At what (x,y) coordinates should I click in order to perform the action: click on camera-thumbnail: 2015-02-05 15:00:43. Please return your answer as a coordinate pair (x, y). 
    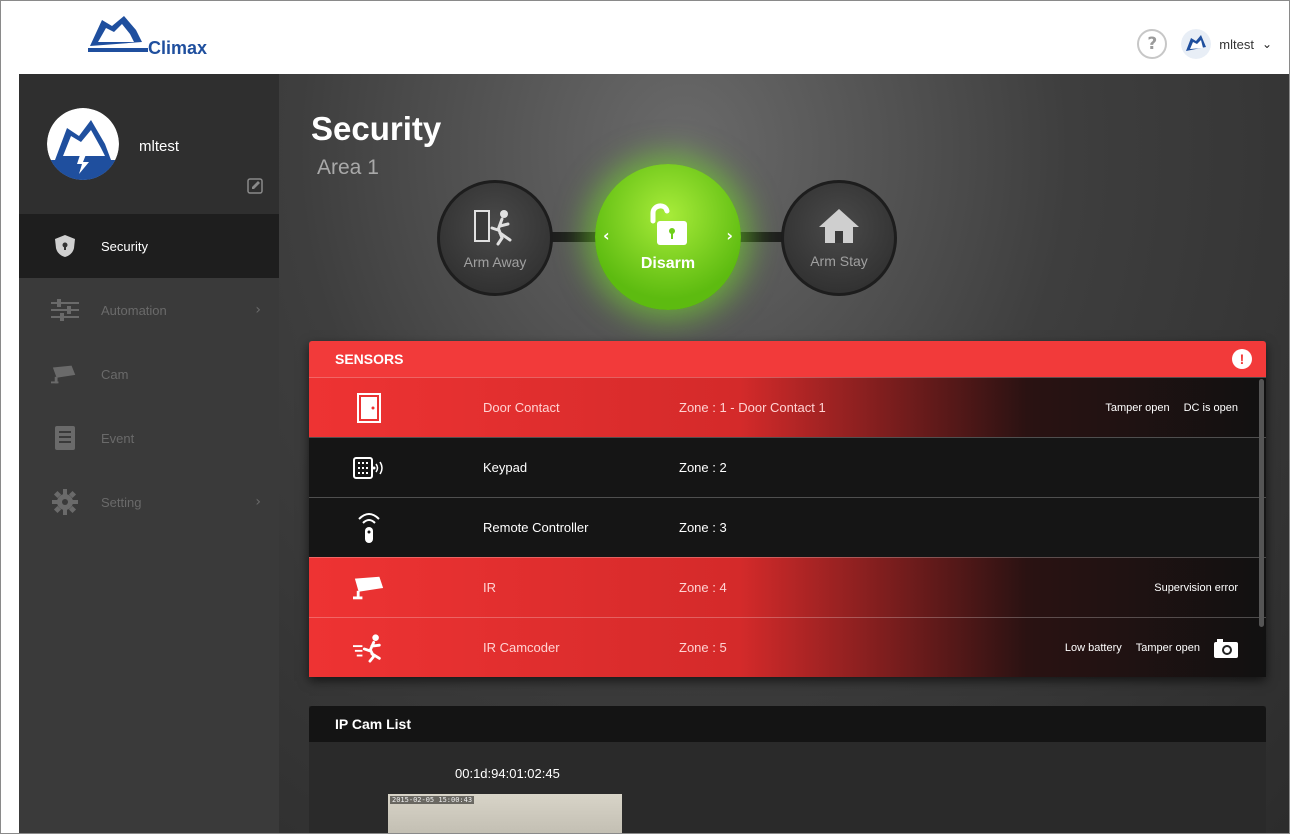
    Looking at the image, I should click on (505, 813).